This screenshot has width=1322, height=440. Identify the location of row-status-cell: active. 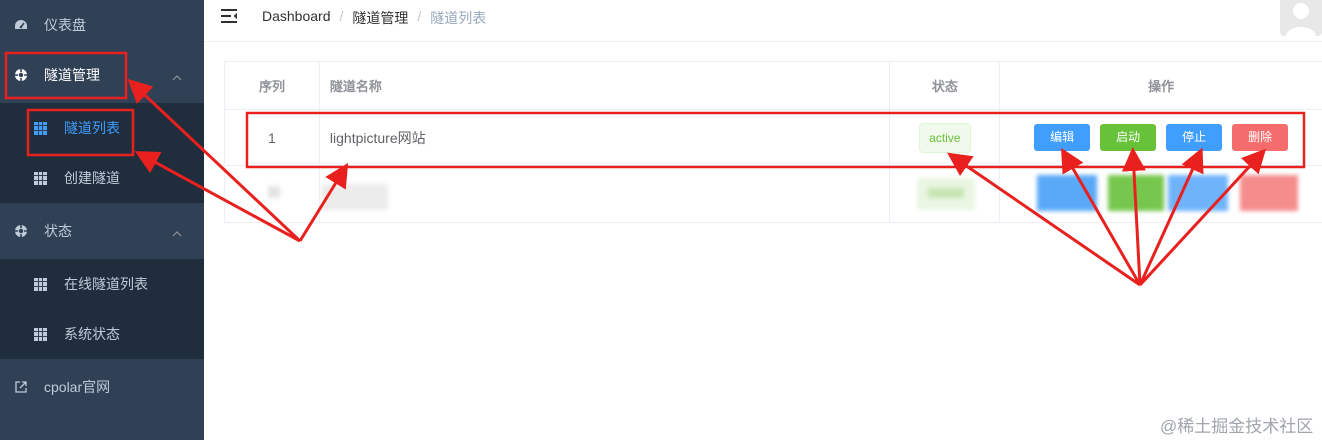
(945, 137).